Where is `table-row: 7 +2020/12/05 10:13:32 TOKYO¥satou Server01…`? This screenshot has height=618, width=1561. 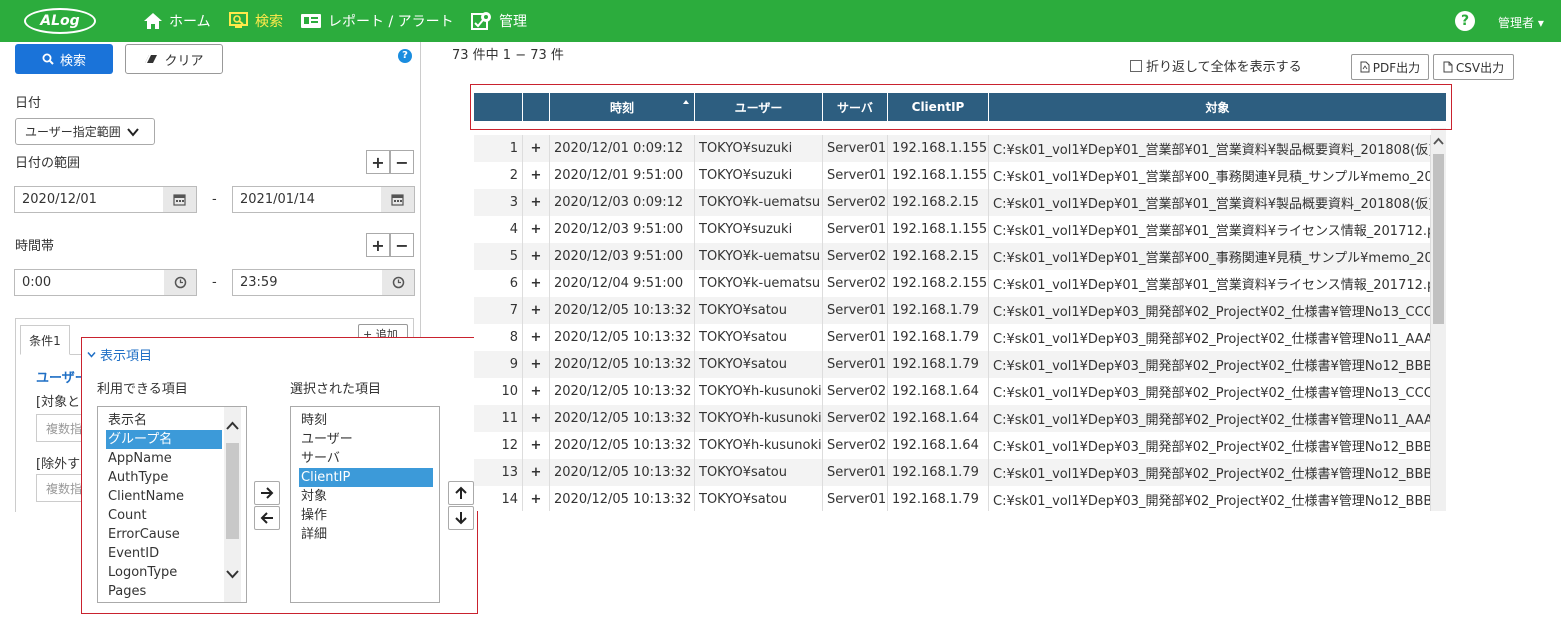 table-row: 7 +2020/12/05 10:13:32 TOKYO¥satou Server01… is located at coordinates (952, 310).